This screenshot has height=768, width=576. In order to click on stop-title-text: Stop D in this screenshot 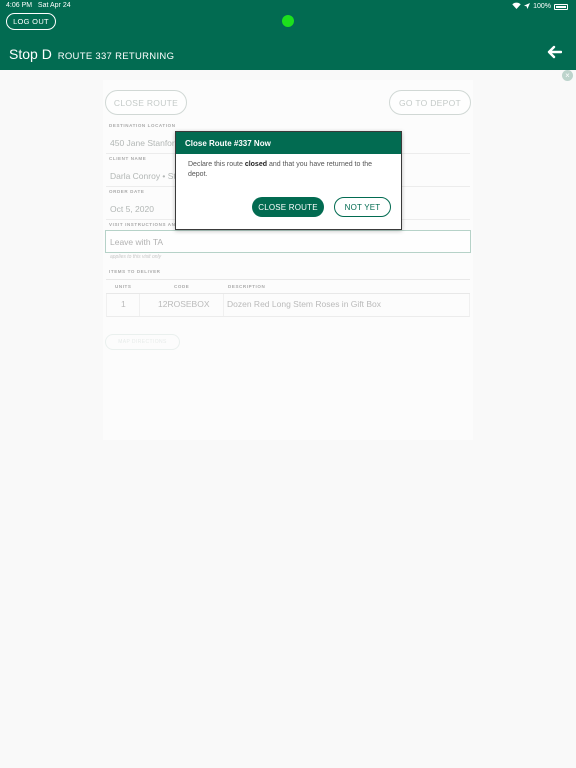, I will do `click(30, 54)`.